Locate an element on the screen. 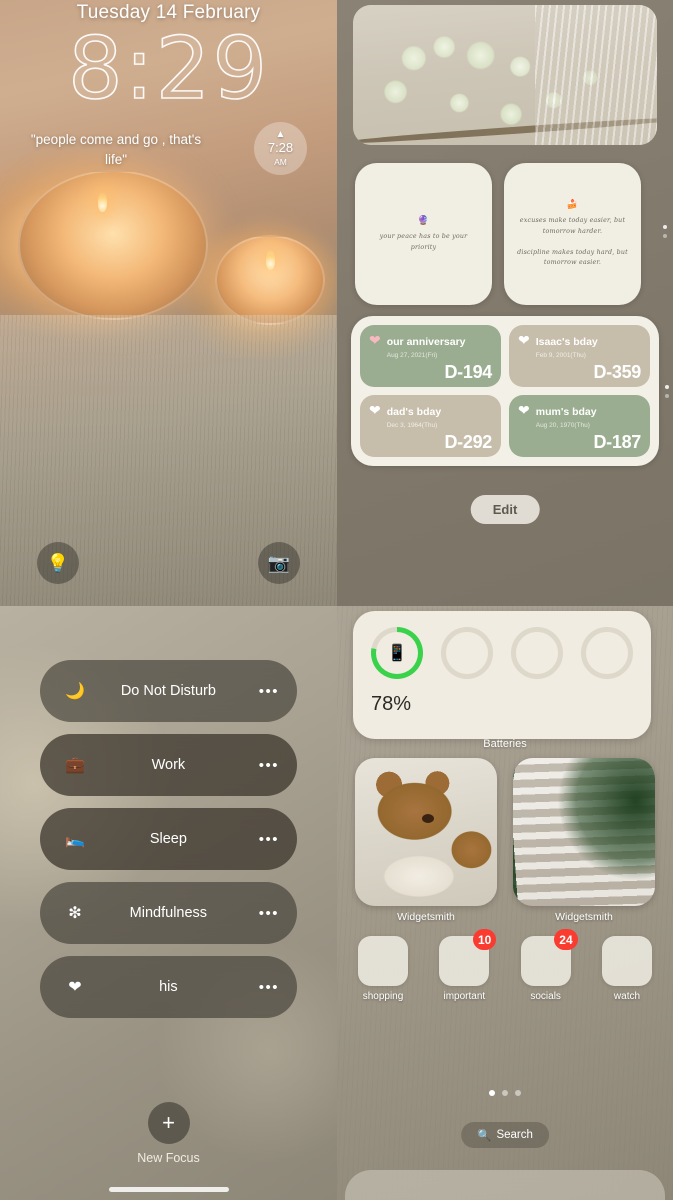 The image size is (673, 1200). app-label: important is located at coordinates (464, 996).